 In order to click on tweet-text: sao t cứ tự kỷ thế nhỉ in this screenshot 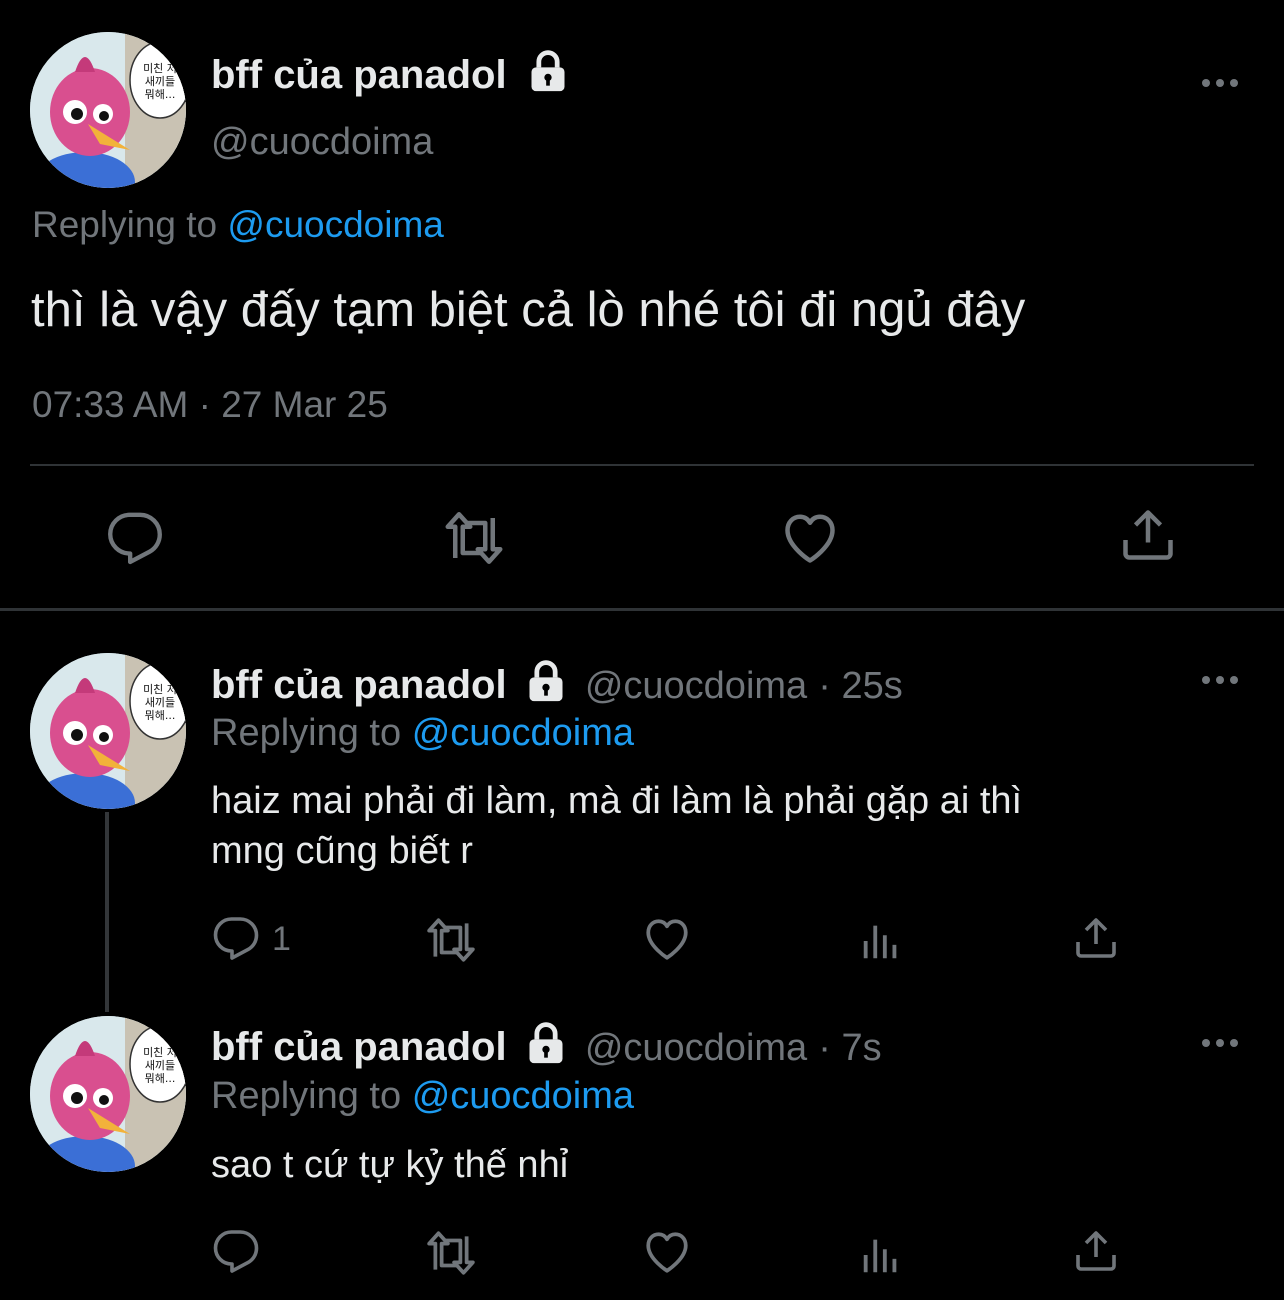, I will do `click(390, 1165)`.